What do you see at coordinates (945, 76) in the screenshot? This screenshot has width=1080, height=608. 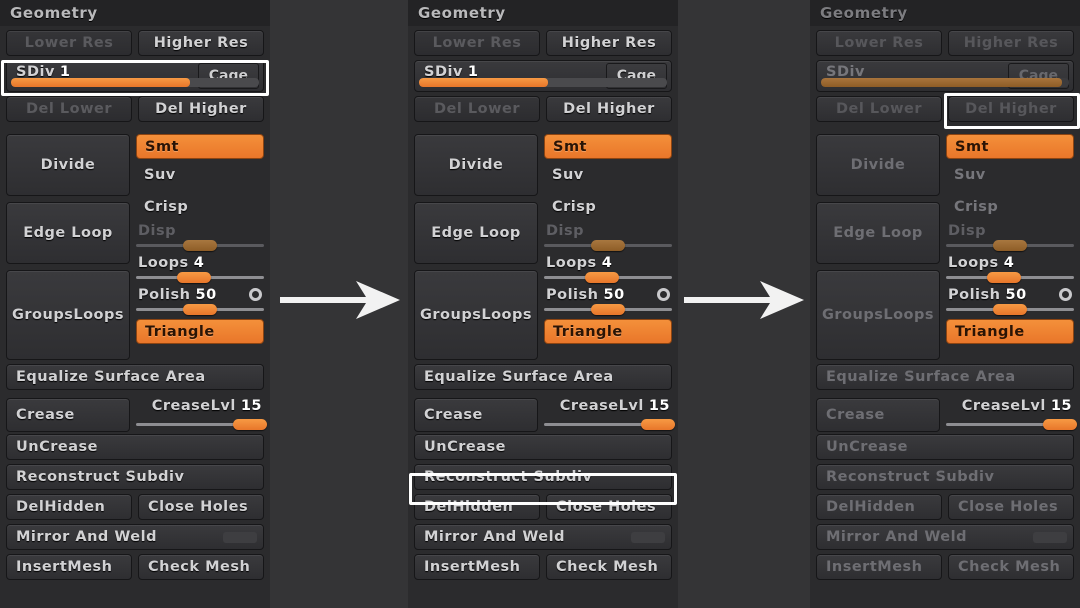 I see `sdiv-slider: SDiv Cage` at bounding box center [945, 76].